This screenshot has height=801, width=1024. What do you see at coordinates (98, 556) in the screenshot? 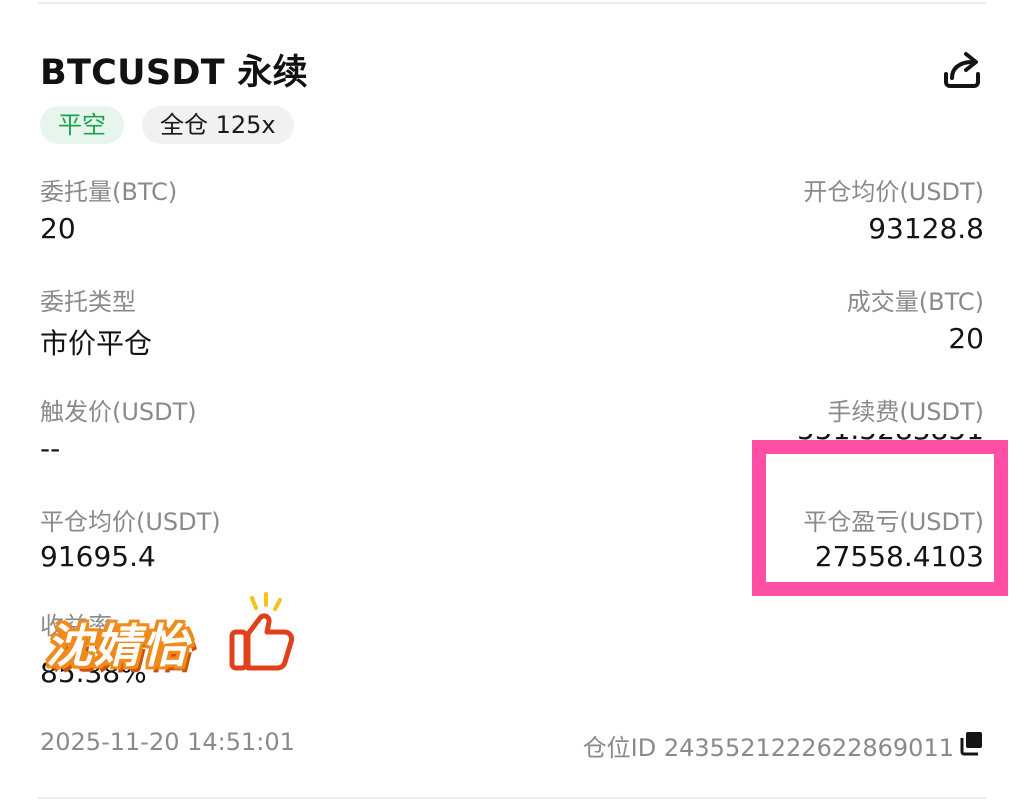
I see `close-avg-value: 91695.4` at bounding box center [98, 556].